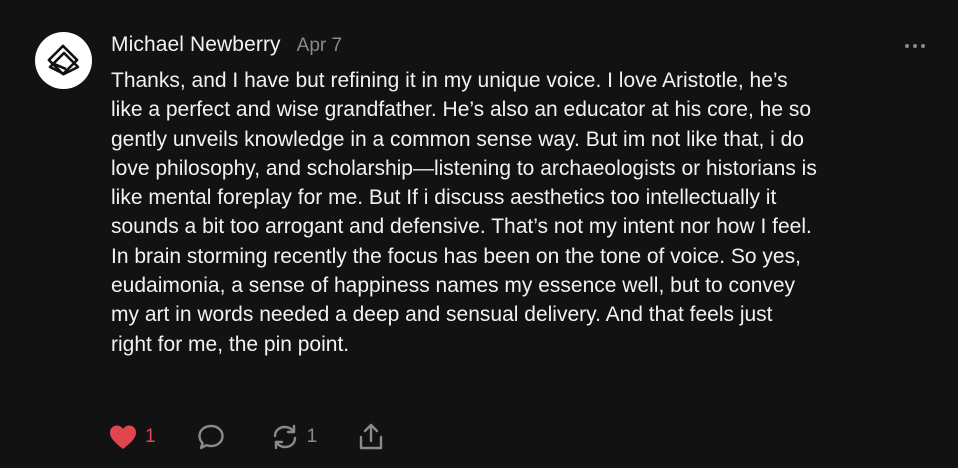  I want to click on restack-button: 1, so click(294, 437).